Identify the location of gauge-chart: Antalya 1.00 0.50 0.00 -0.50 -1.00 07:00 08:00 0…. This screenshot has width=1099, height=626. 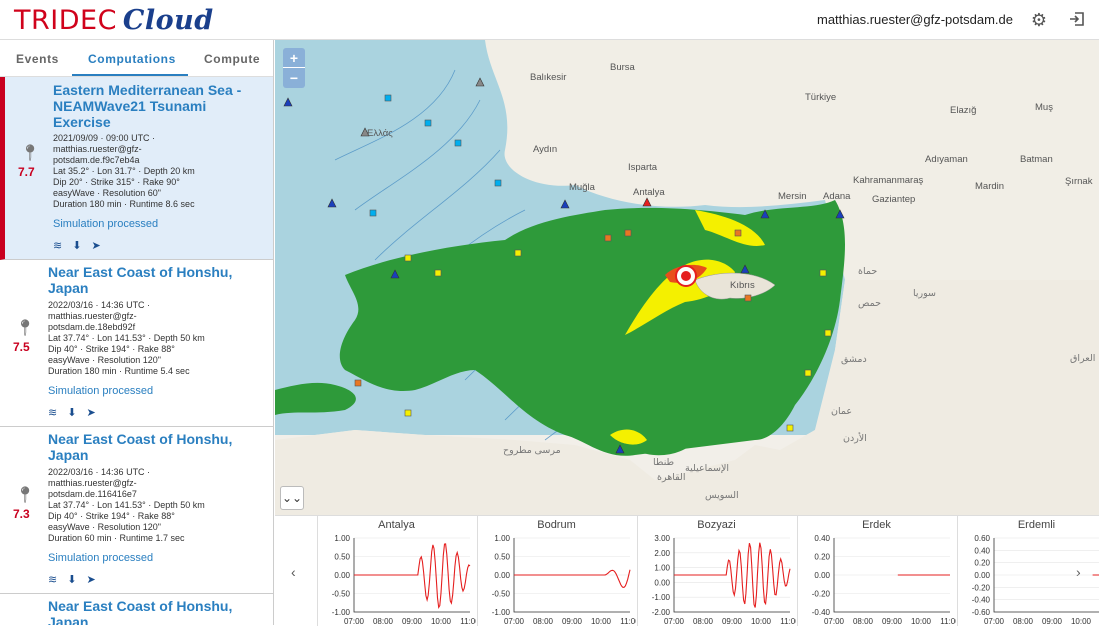
(396, 571).